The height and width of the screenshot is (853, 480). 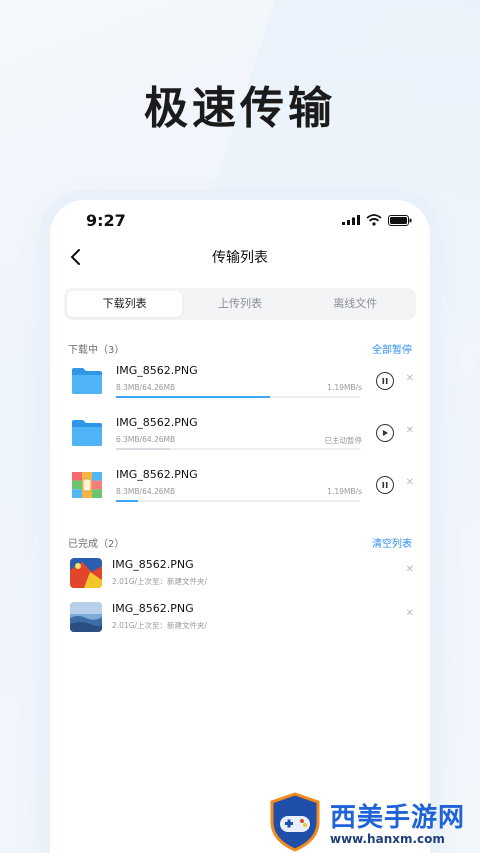 I want to click on completed-label: 已完成（2）, so click(x=96, y=544).